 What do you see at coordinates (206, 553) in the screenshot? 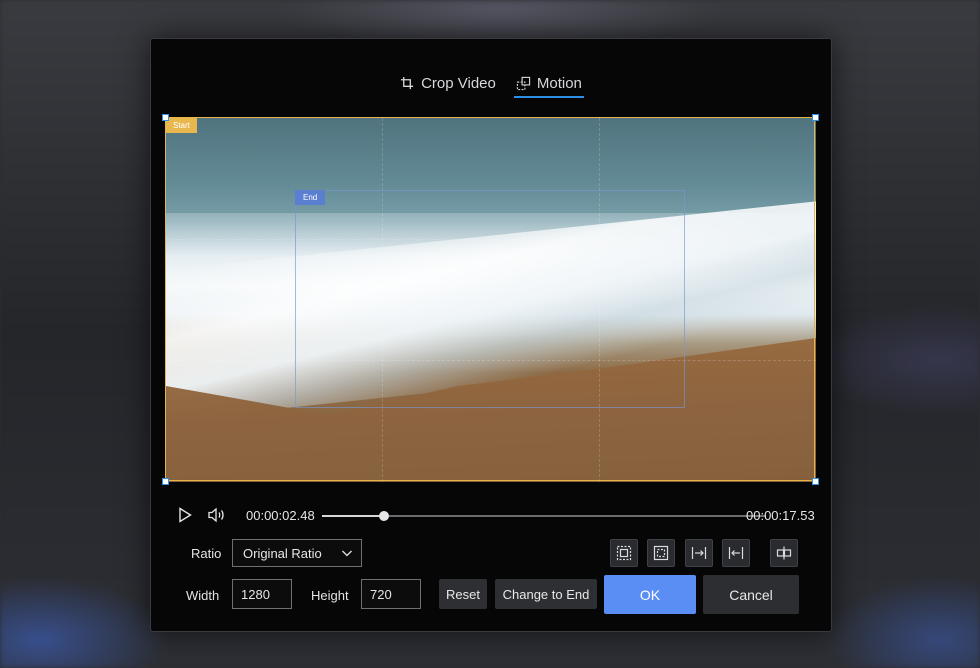
I see `ratio-label: Ratio` at bounding box center [206, 553].